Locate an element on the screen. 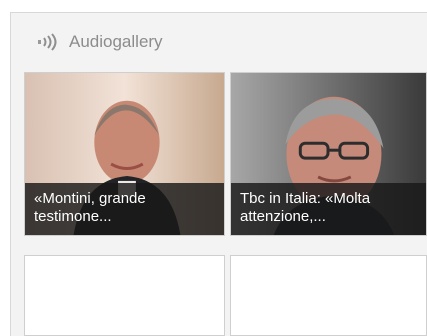  audiogallery-header: Audiogallery is located at coordinates (99, 42).